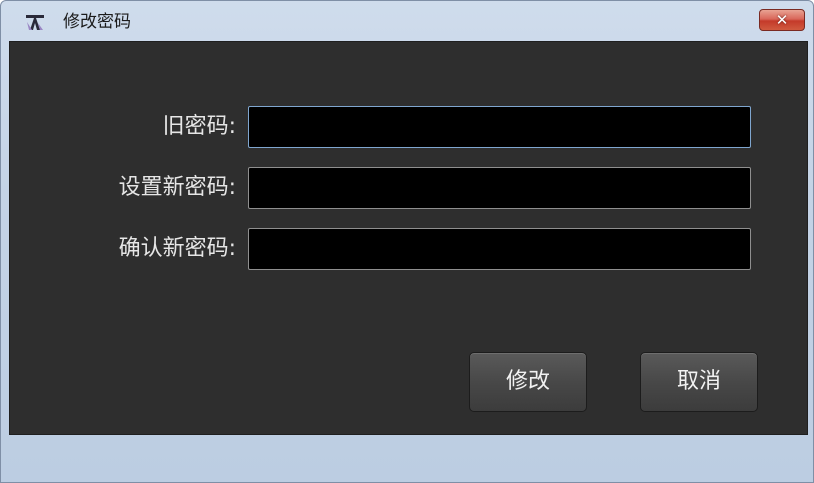 This screenshot has width=814, height=483. I want to click on close-button: ✕, so click(782, 20).